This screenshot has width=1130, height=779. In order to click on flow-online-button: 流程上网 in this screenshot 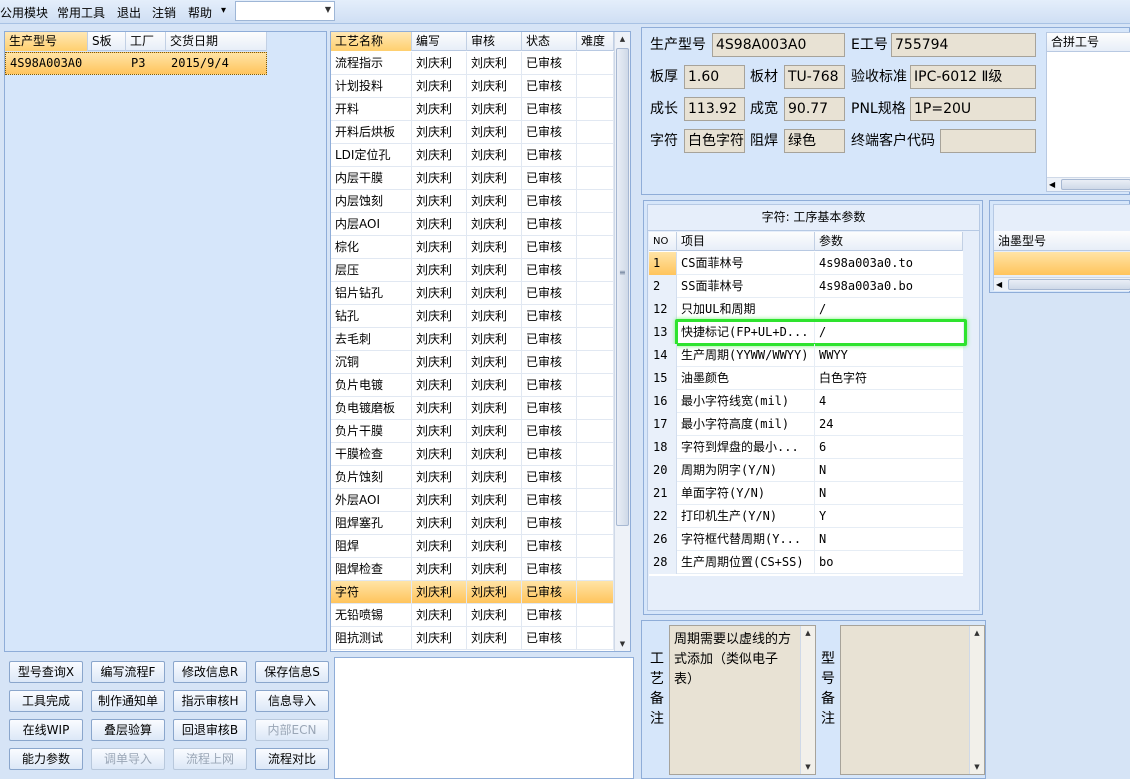, I will do `click(210, 759)`.